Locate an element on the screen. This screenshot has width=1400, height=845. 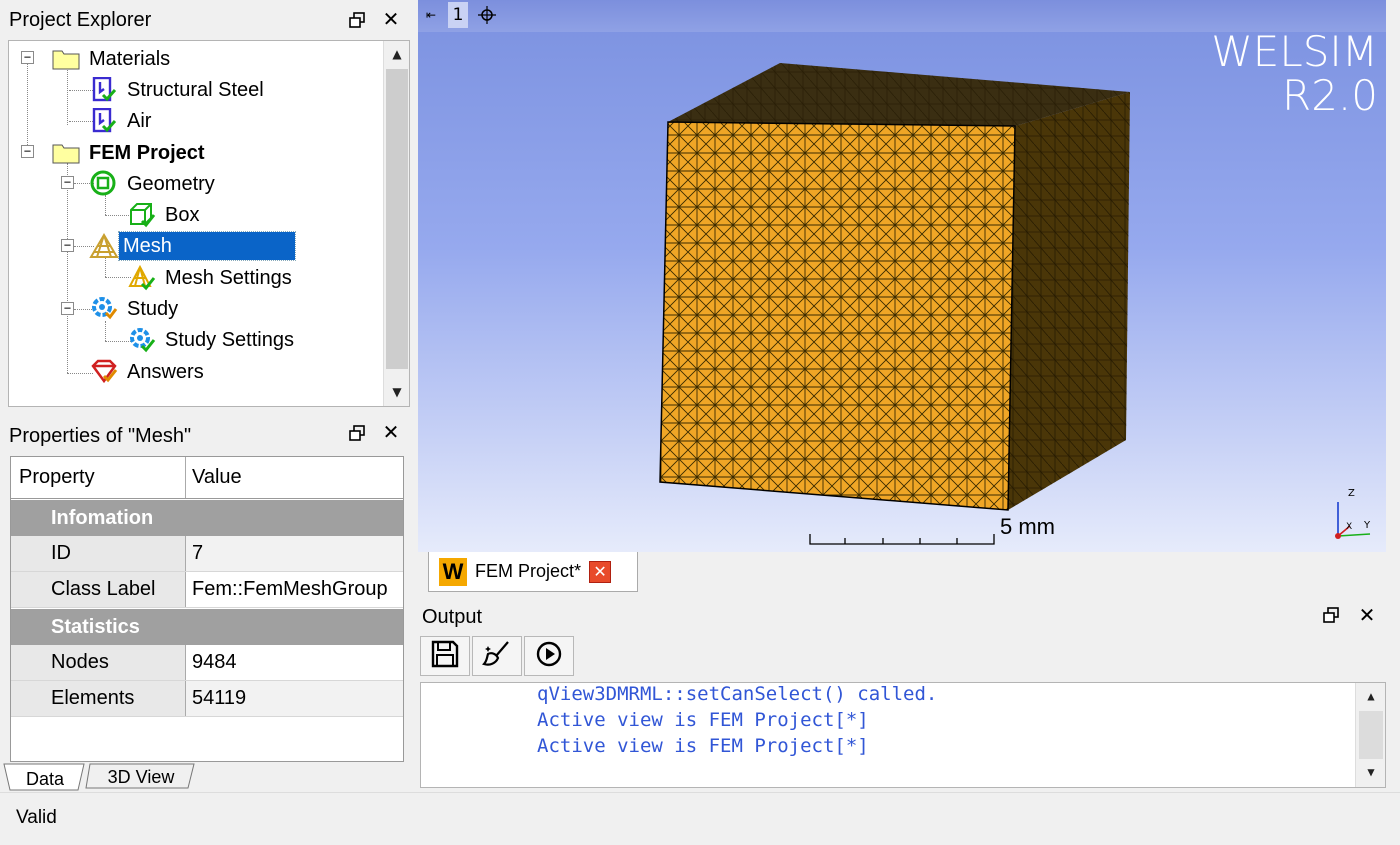
save-log-button is located at coordinates (445, 656).